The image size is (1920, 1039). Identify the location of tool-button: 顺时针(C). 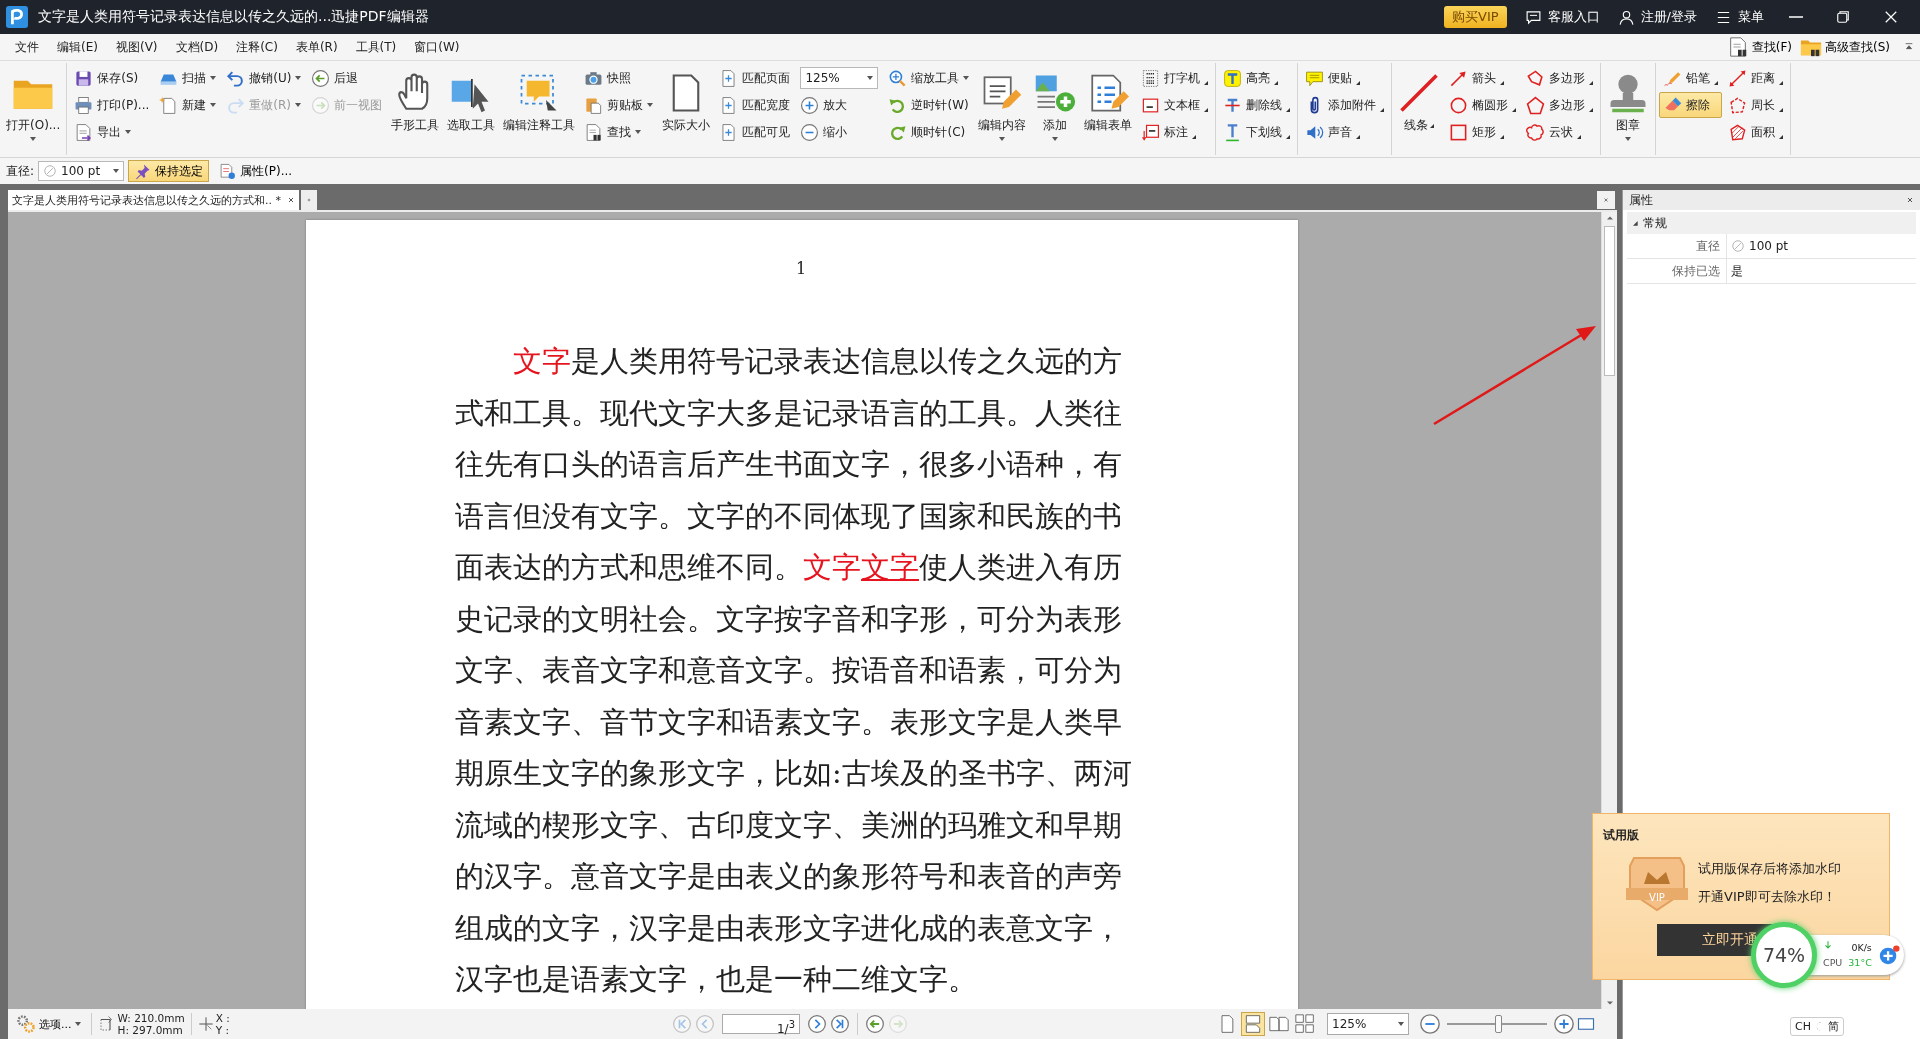
(929, 132).